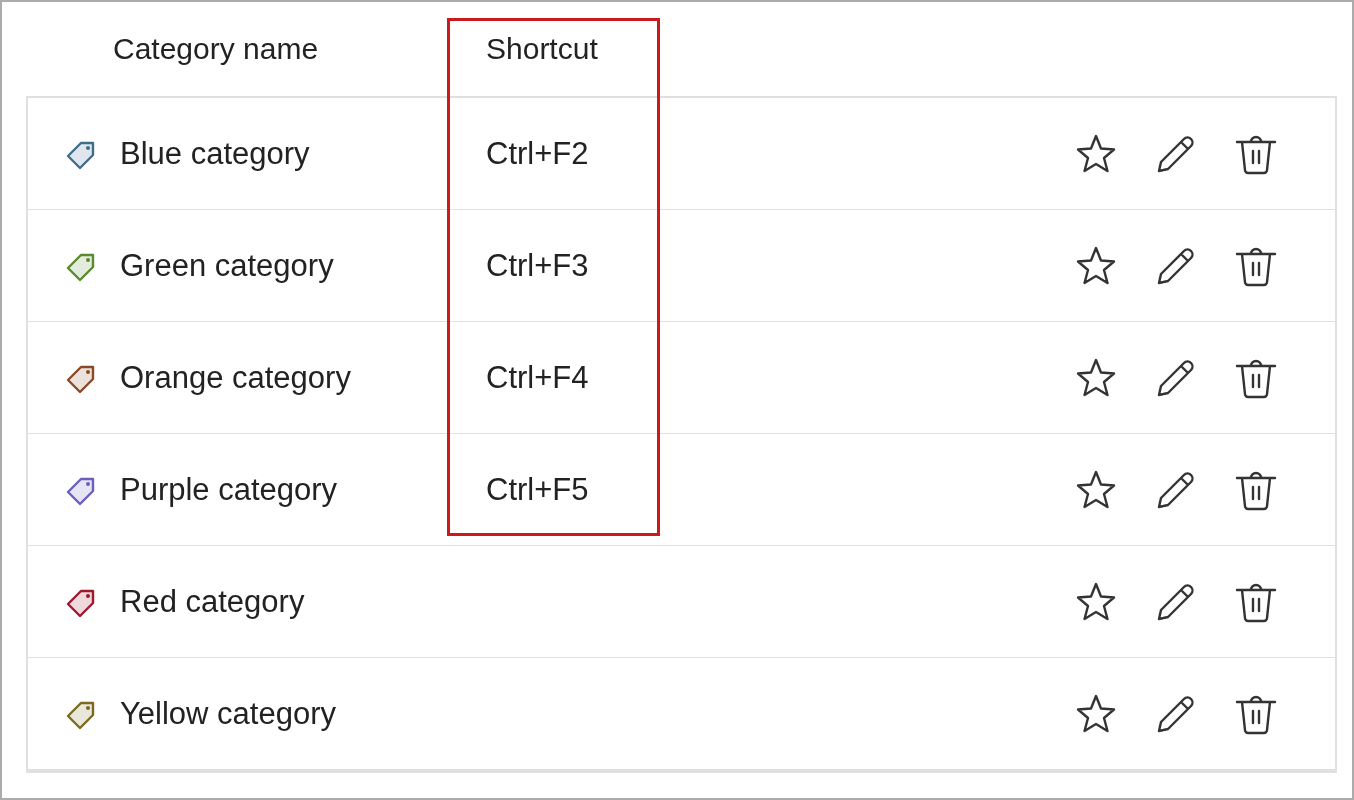 Image resolution: width=1354 pixels, height=800 pixels. I want to click on category-name: Purple category, so click(229, 489).